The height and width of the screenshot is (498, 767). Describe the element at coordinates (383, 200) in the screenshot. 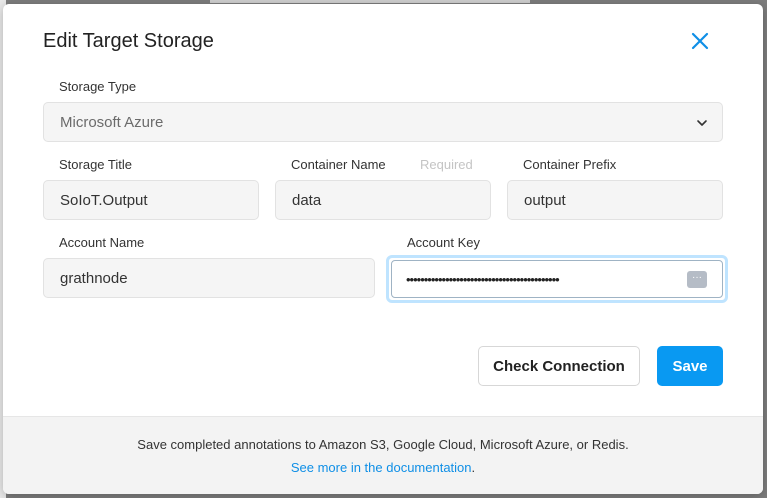

I see `container-name-input: data` at that location.